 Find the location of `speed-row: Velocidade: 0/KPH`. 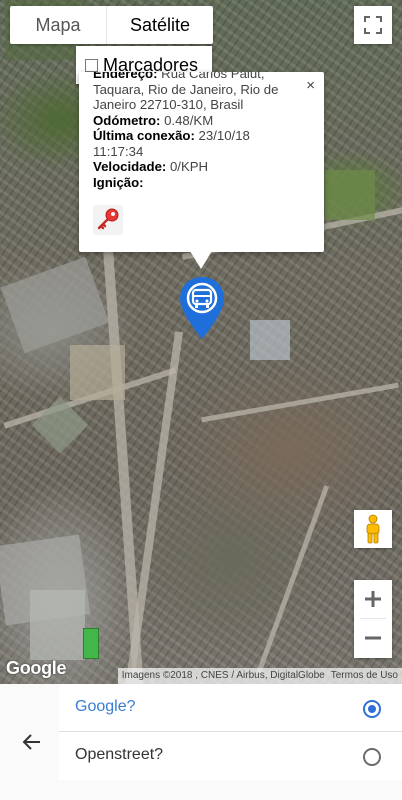

speed-row: Velocidade: 0/KPH is located at coordinates (196, 167).